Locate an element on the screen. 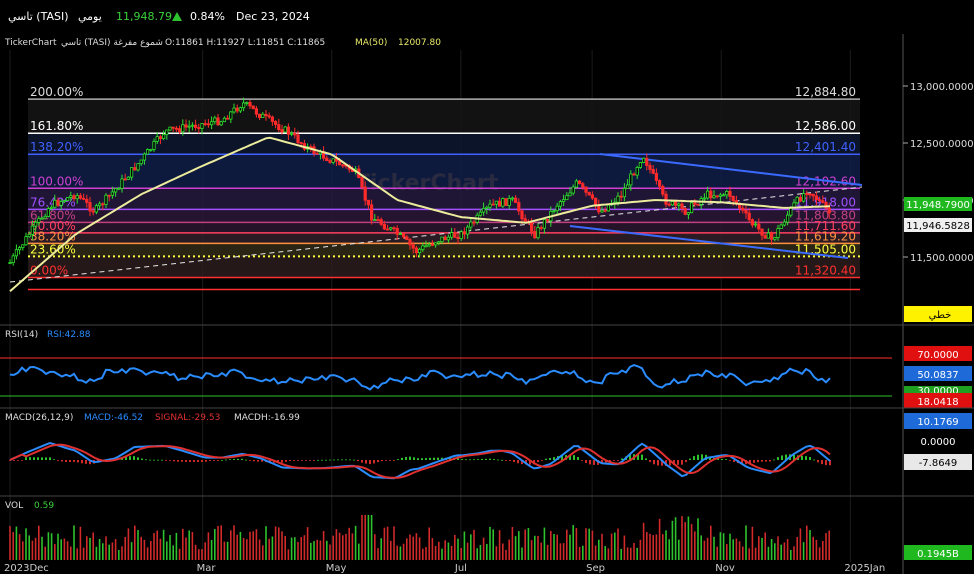 The width and height of the screenshot is (974, 574). interval-label: يومي is located at coordinates (90, 16).